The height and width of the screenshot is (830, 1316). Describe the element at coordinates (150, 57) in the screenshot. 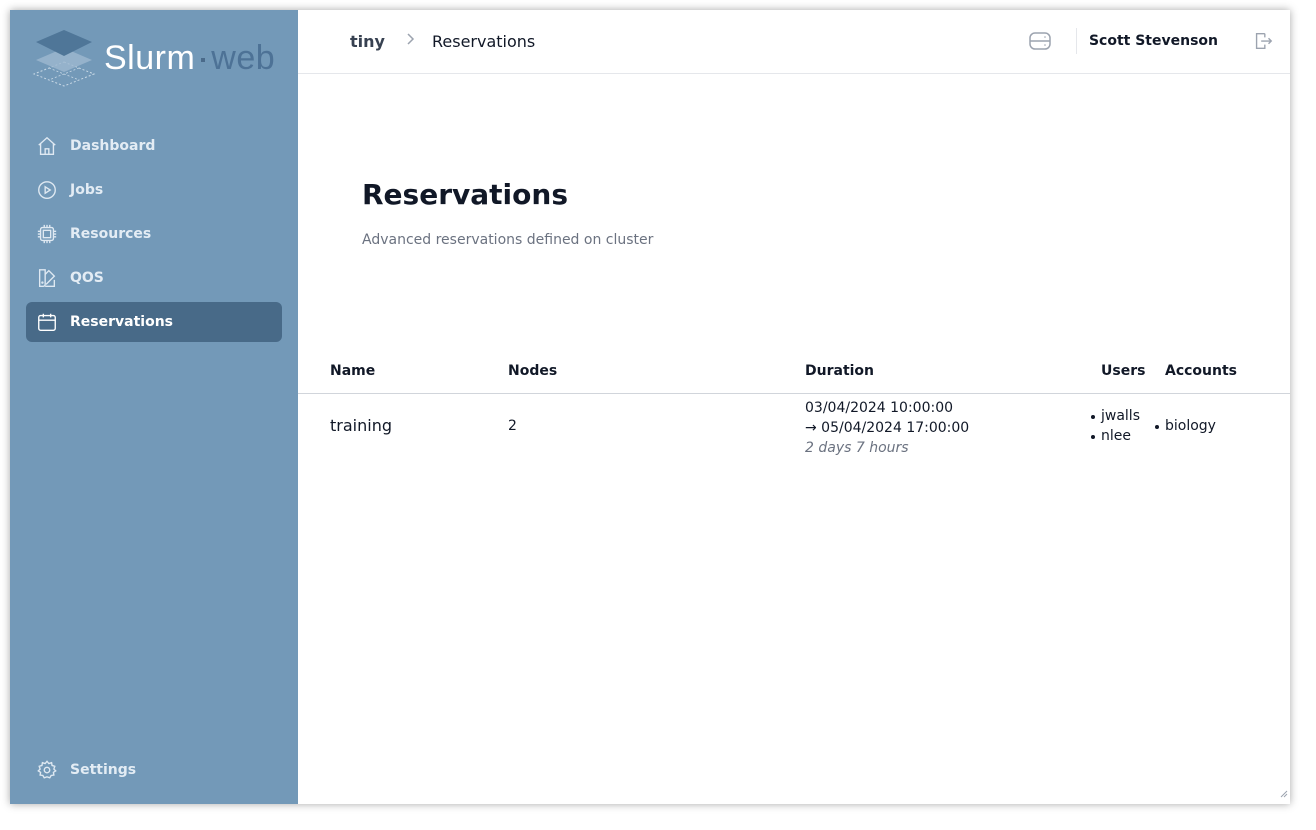

I see `logo-text-primary: Slurm` at that location.